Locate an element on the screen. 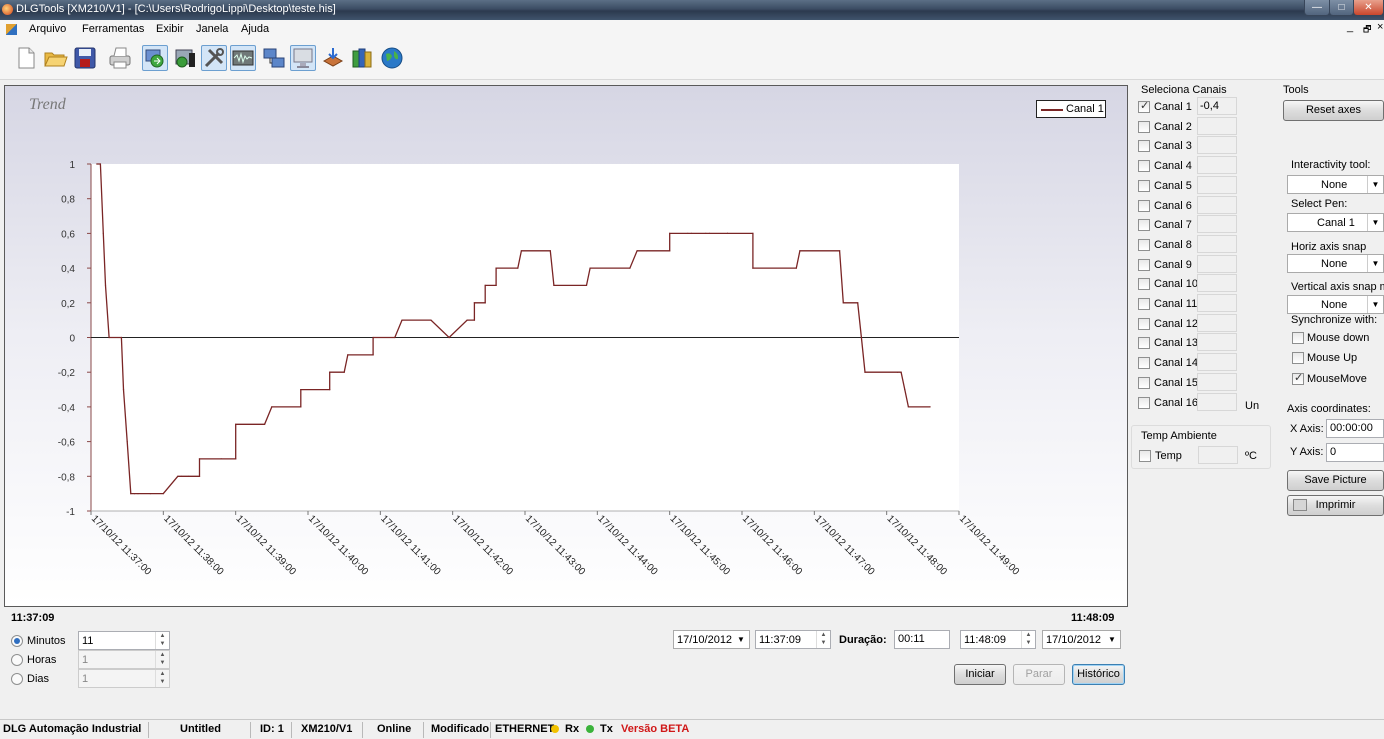 Image resolution: width=1384 pixels, height=739 pixels. menu-exibir: Exibir is located at coordinates (170, 29).